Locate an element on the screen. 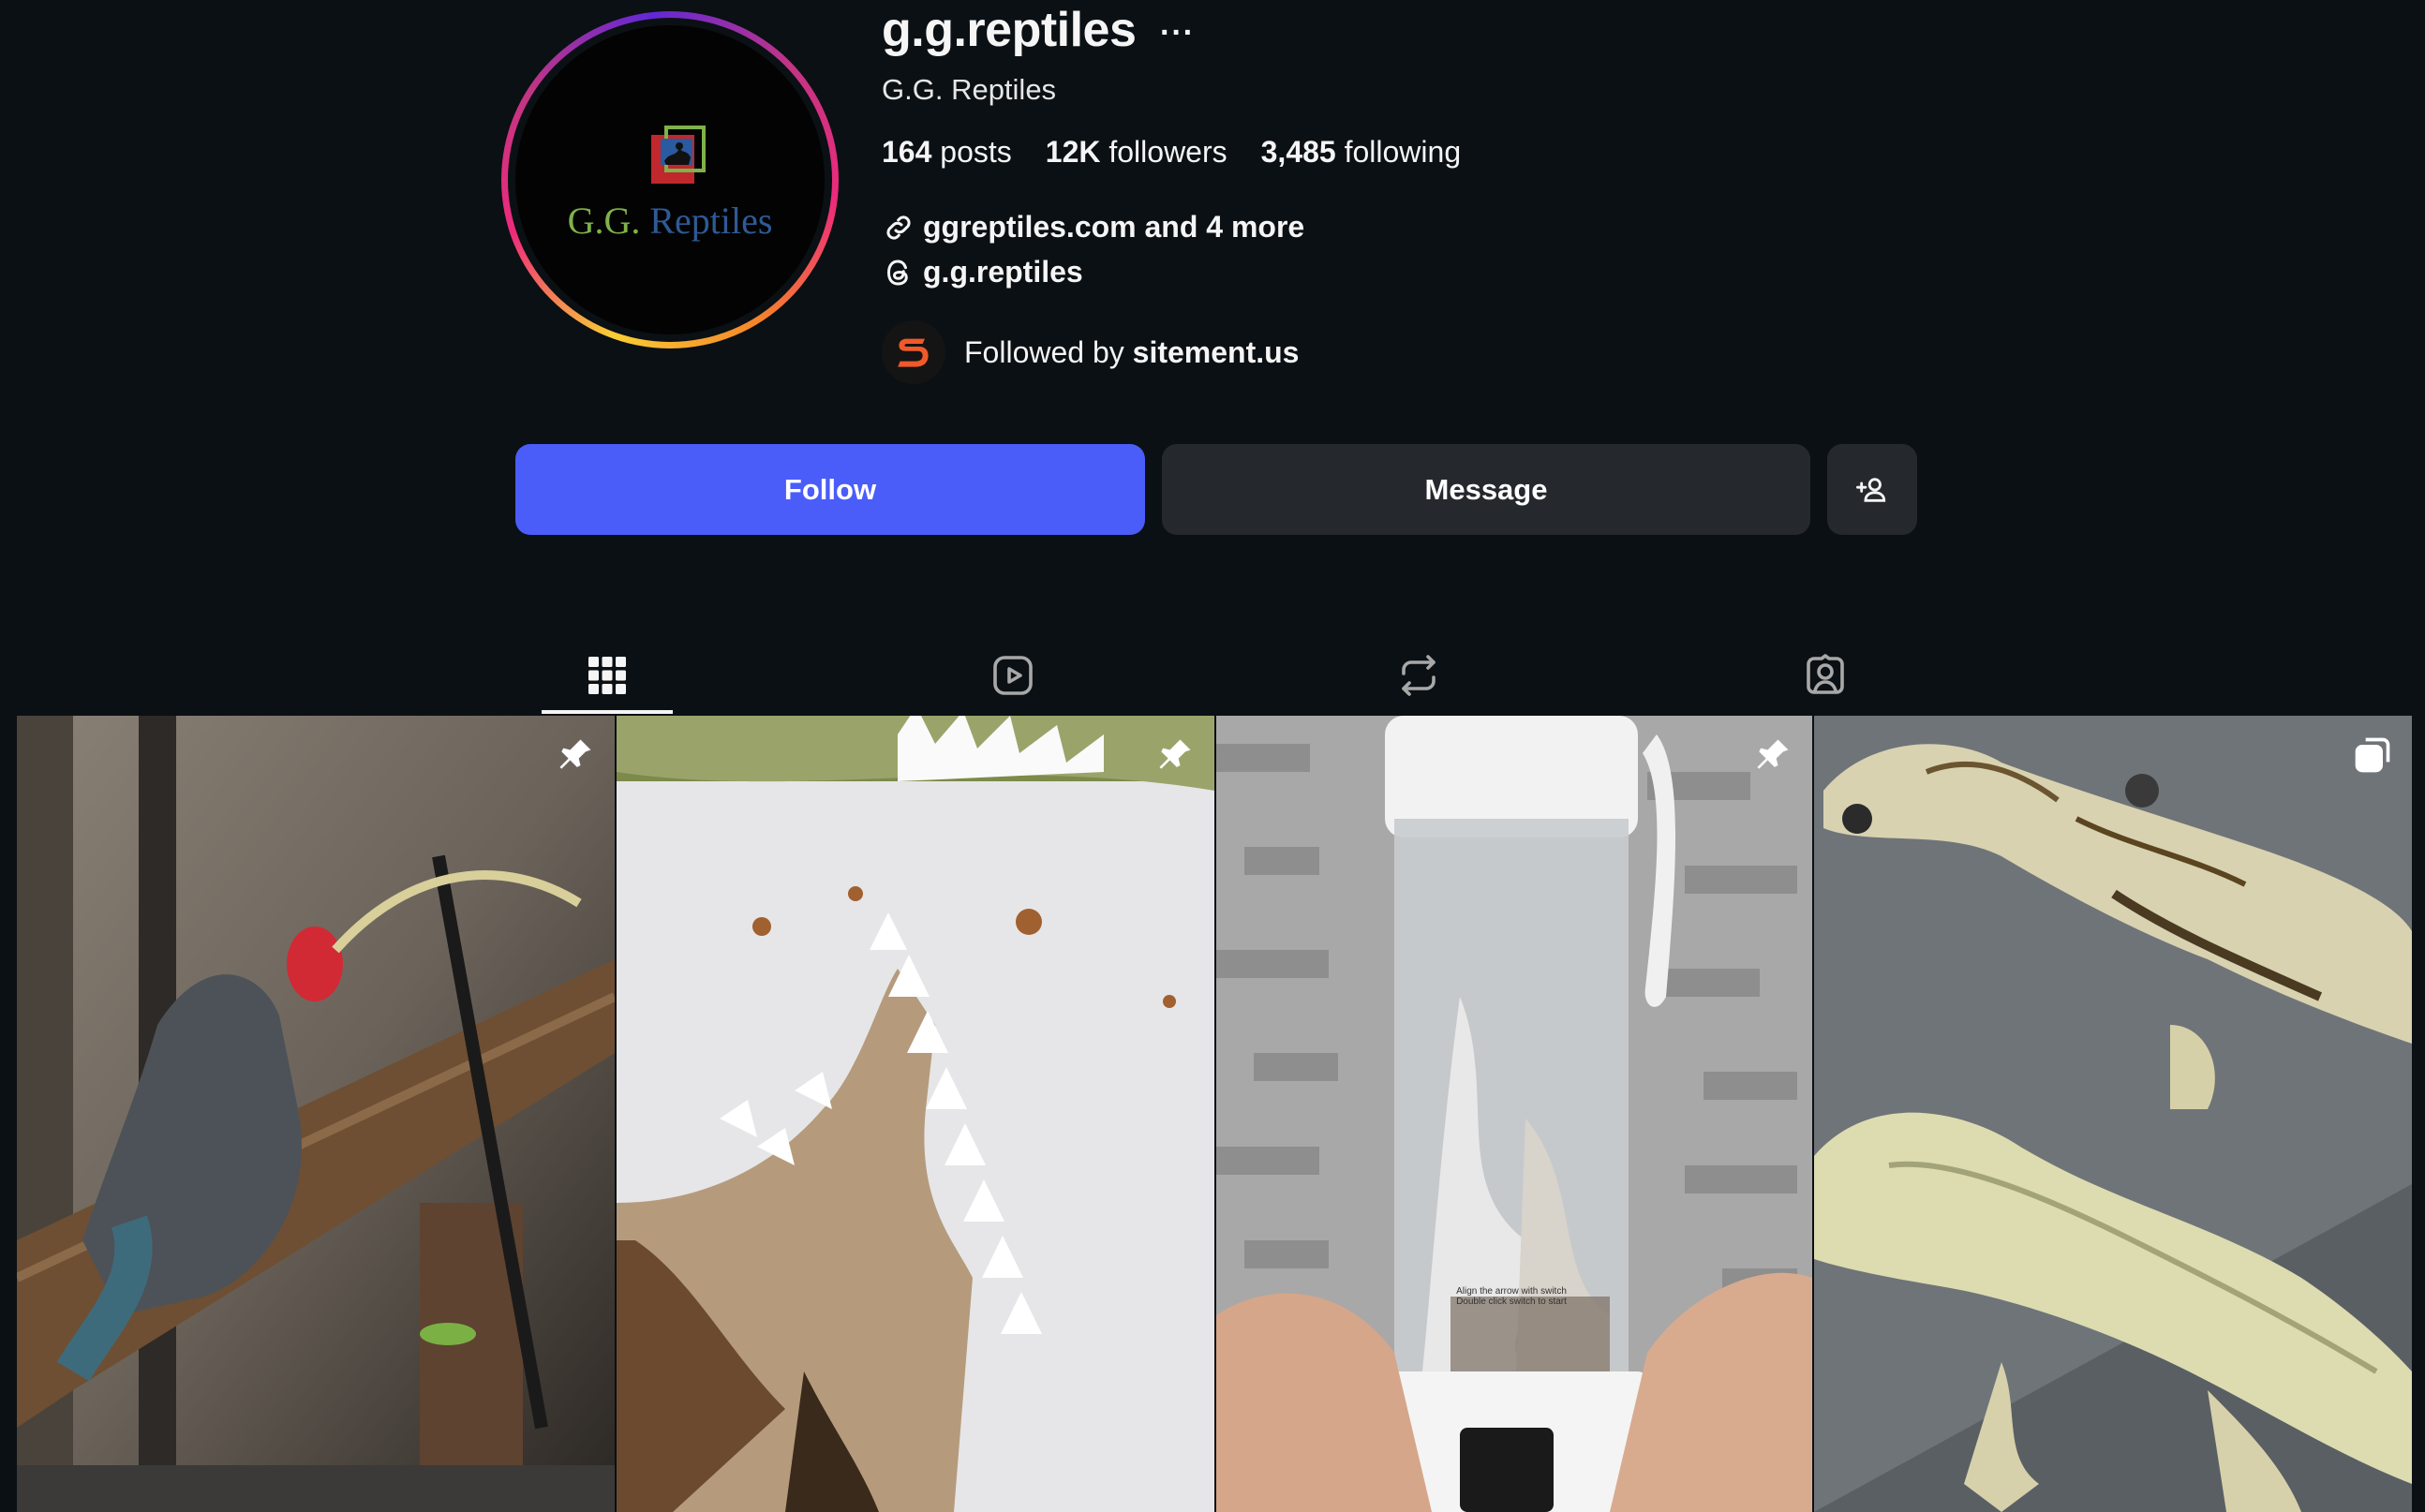  tab-reels is located at coordinates (1013, 675).